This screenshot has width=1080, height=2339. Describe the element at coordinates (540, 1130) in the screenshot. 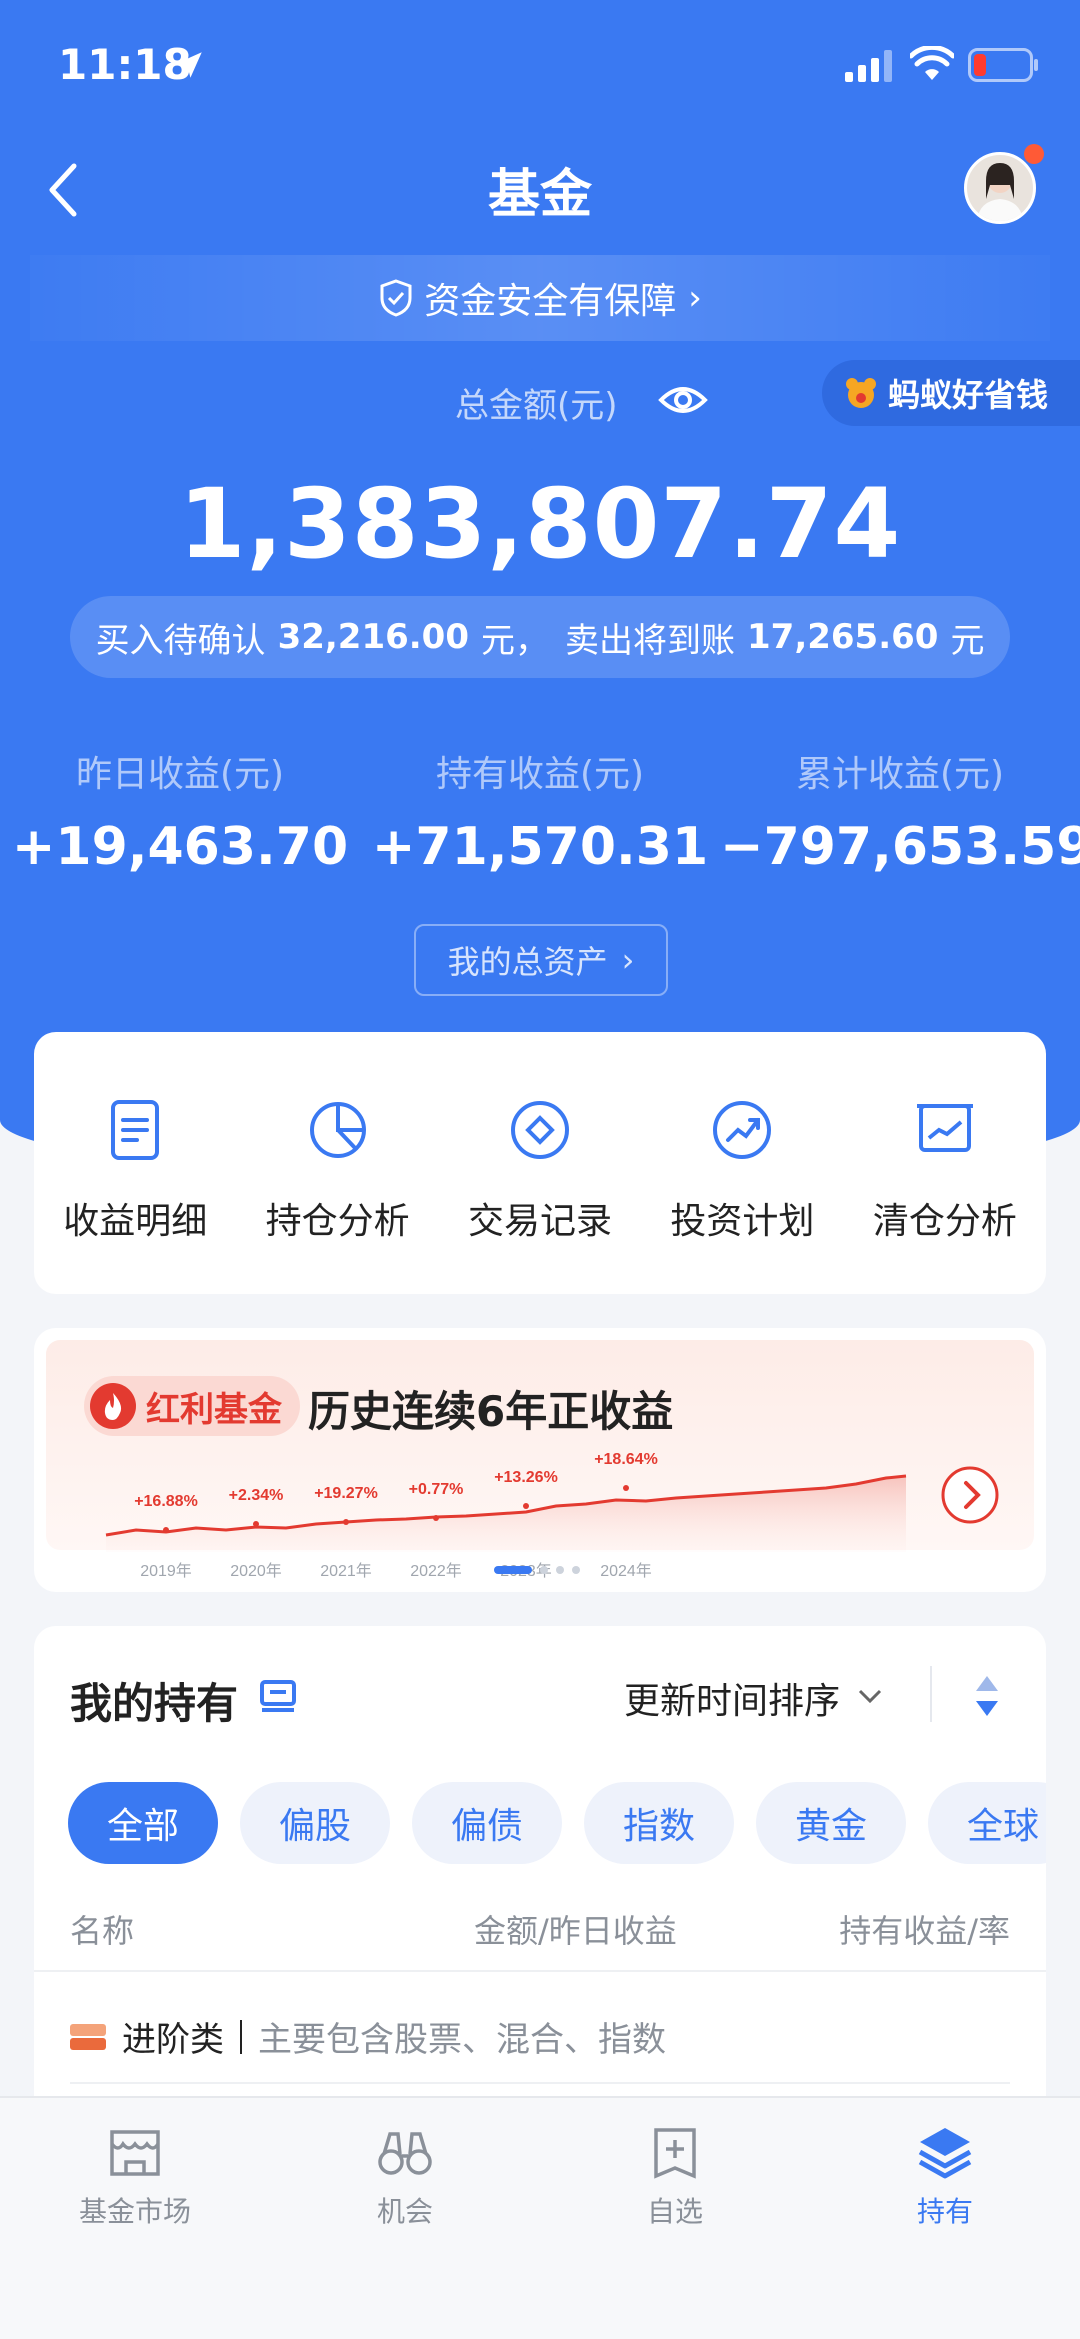

I see `transaction-icon` at that location.